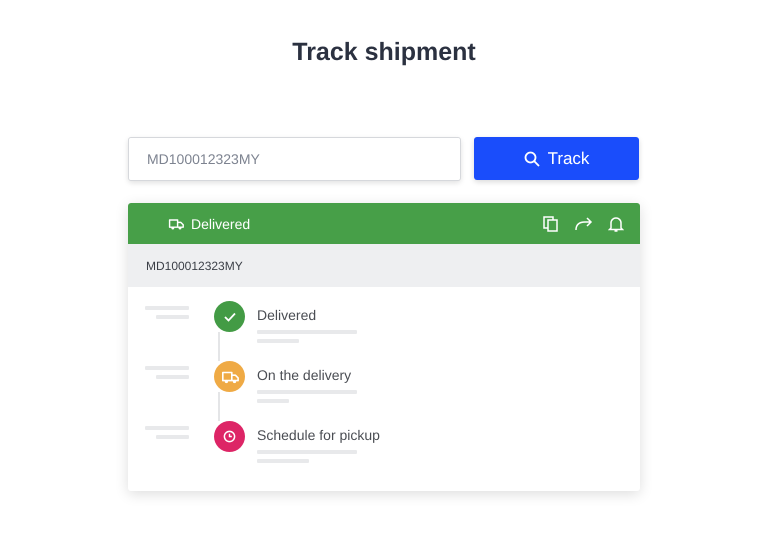 This screenshot has height=540, width=768. What do you see at coordinates (194, 265) in the screenshot?
I see `tracking-number: MD100012323MY` at bounding box center [194, 265].